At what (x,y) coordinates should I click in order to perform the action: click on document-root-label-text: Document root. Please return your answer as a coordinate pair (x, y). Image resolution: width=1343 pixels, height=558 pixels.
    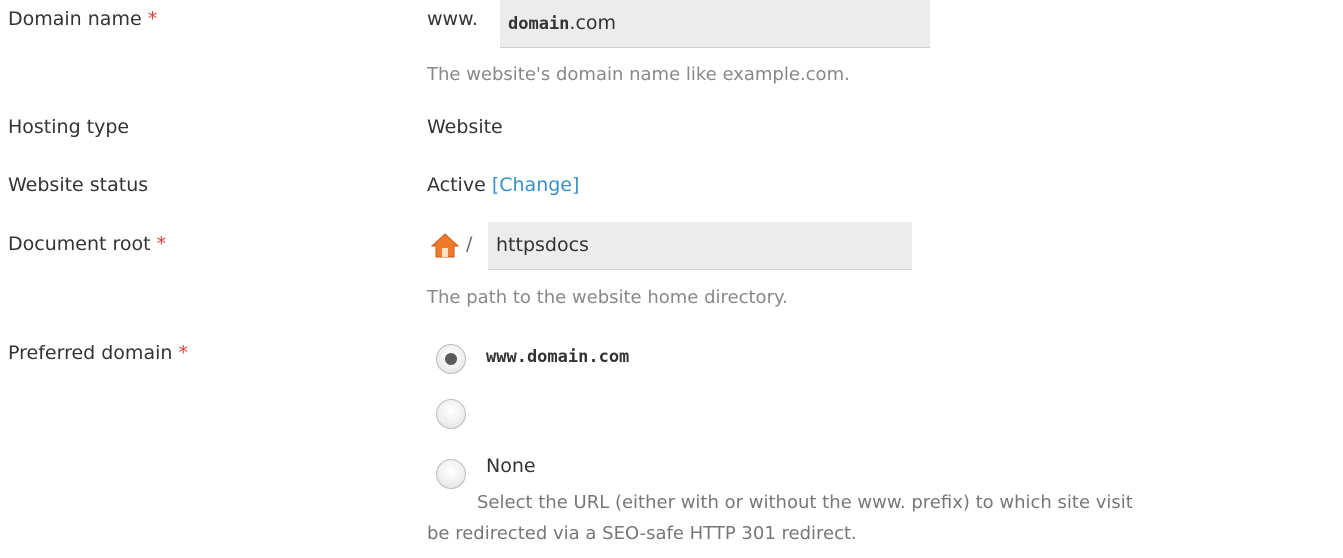
    Looking at the image, I should click on (79, 244).